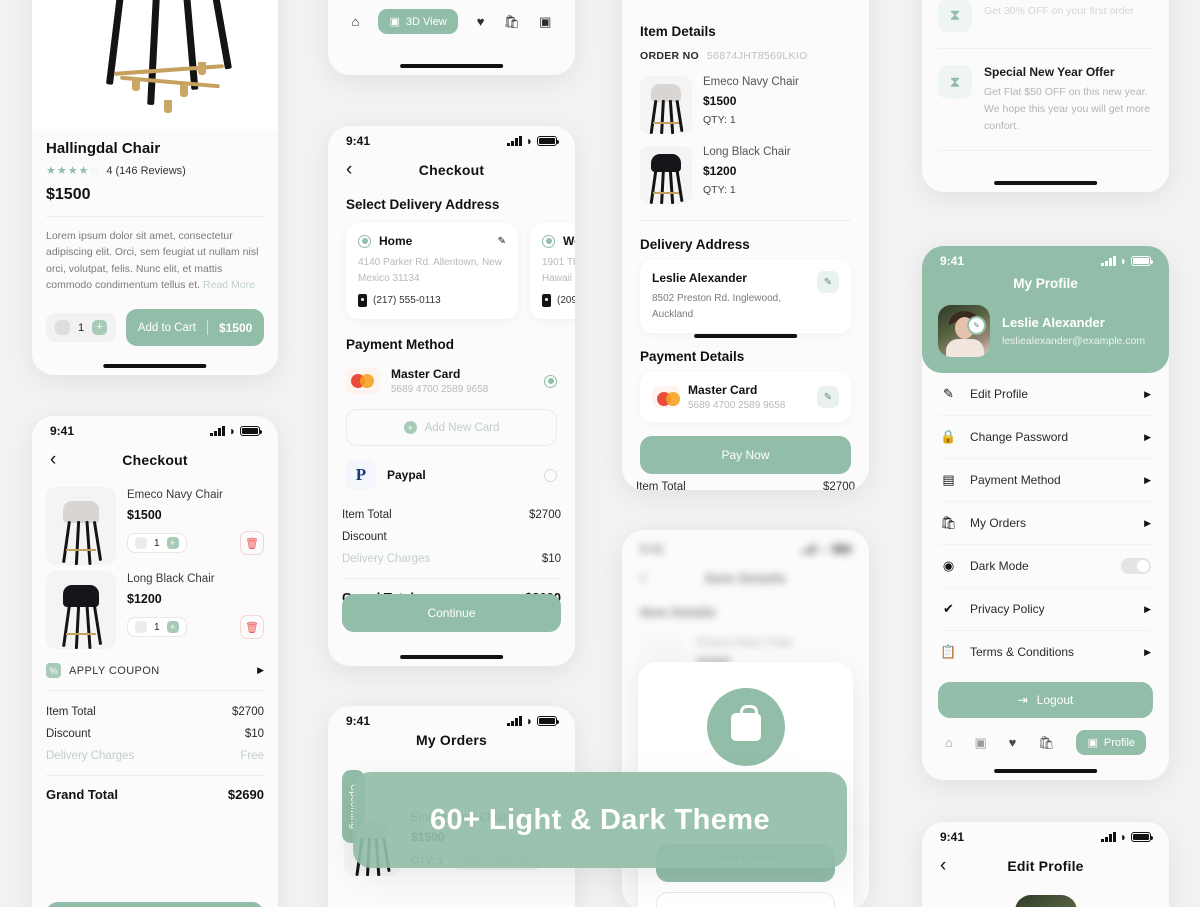 Image resolution: width=1200 pixels, height=907 pixels. Describe the element at coordinates (1045, 609) in the screenshot. I see `menu-item-privacy-policy: ✔ Privacy Policy ▶` at that location.